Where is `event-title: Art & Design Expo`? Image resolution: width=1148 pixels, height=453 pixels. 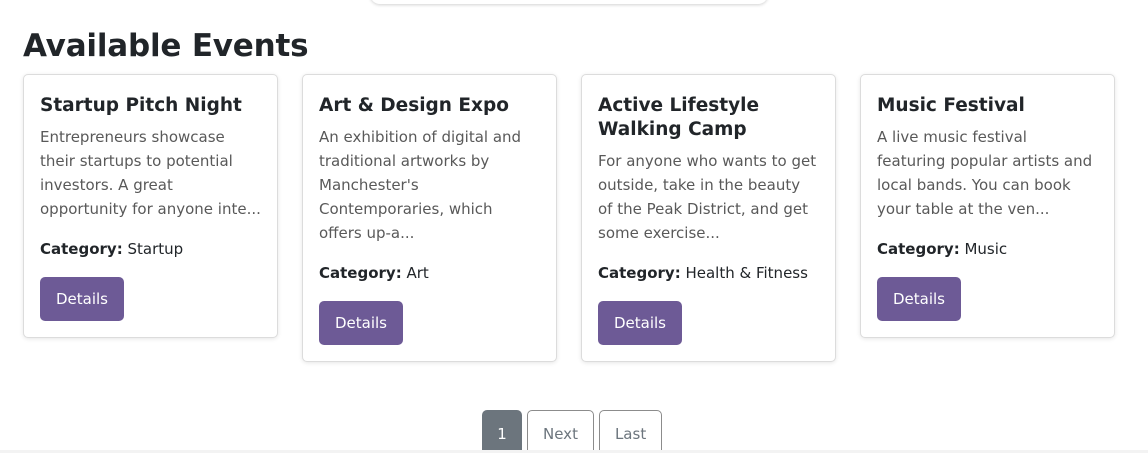
event-title: Art & Design Expo is located at coordinates (414, 105).